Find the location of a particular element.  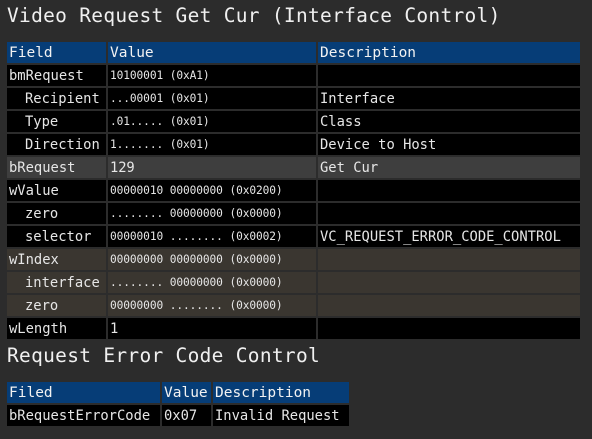

description-cell: Interface is located at coordinates (449, 98).